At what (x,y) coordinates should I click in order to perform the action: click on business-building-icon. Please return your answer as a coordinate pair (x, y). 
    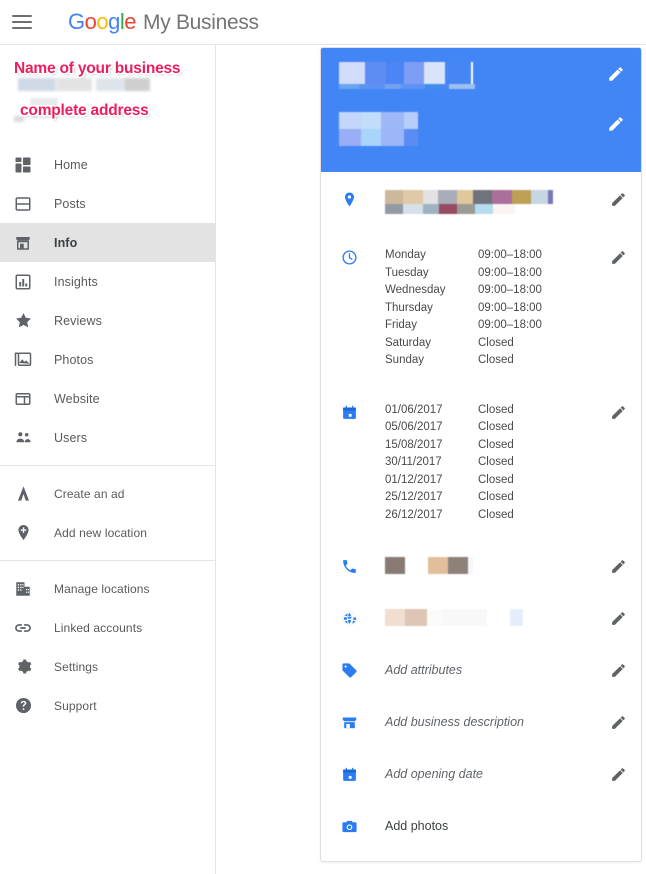
    Looking at the image, I should click on (23, 589).